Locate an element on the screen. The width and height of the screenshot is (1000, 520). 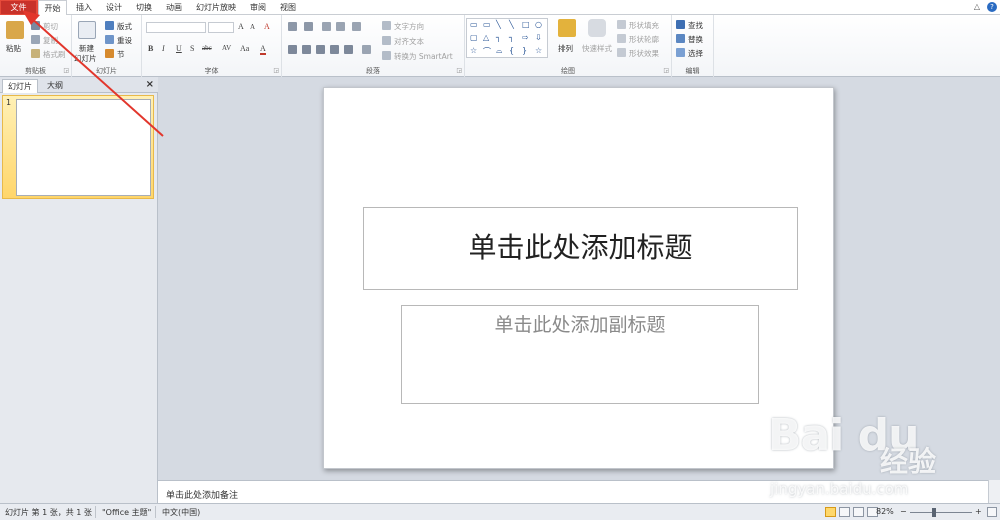
italic-button: I is located at coordinates (163, 48).